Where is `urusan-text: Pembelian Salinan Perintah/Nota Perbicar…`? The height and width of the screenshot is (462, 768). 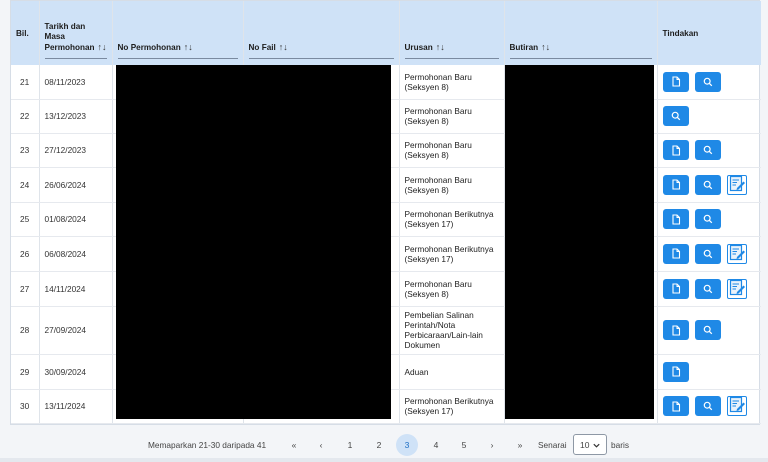 urusan-text: Pembelian Salinan Perintah/Nota Perbicar… is located at coordinates (443, 330).